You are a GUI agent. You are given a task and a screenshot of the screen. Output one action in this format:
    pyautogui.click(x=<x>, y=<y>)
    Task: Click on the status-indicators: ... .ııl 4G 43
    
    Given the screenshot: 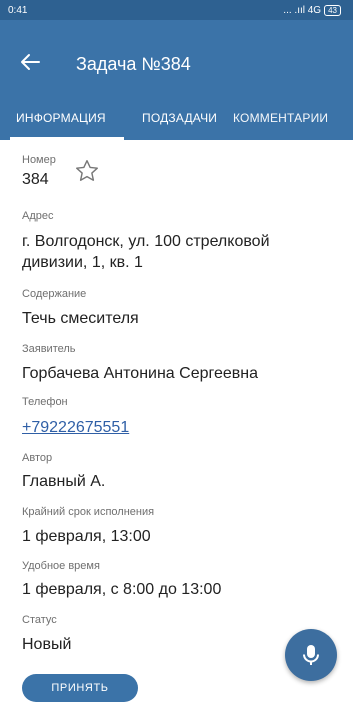 What is the action you would take?
    pyautogui.click(x=312, y=10)
    